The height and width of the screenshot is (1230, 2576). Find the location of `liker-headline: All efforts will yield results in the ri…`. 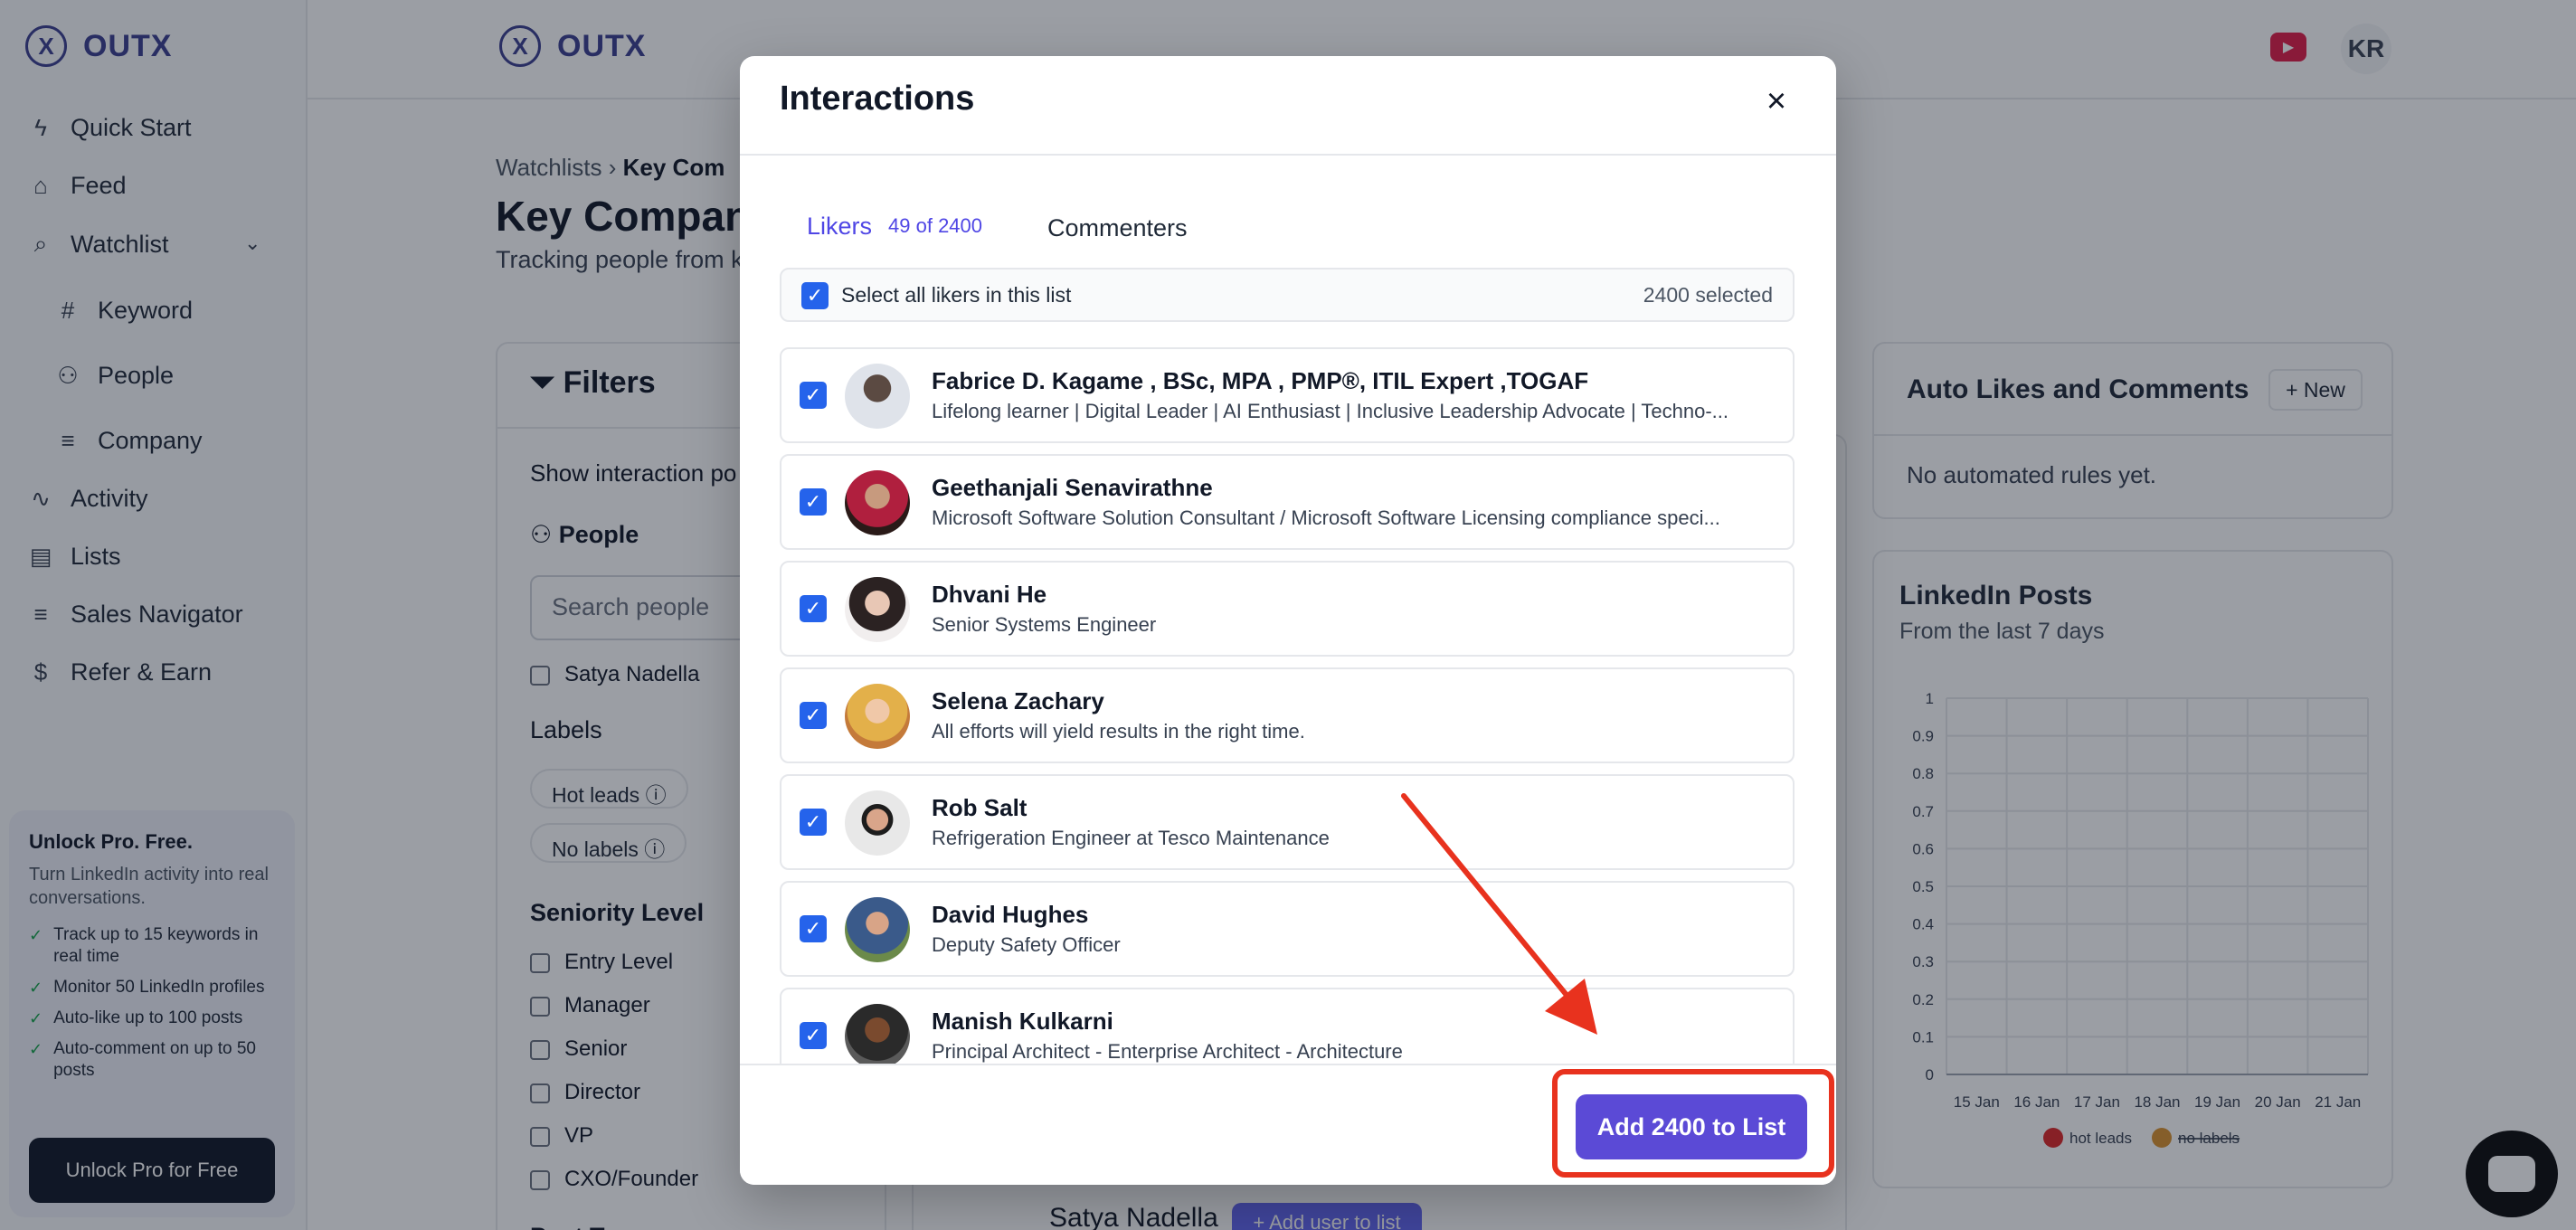

liker-headline: All efforts will yield results in the ri… is located at coordinates (1118, 731).